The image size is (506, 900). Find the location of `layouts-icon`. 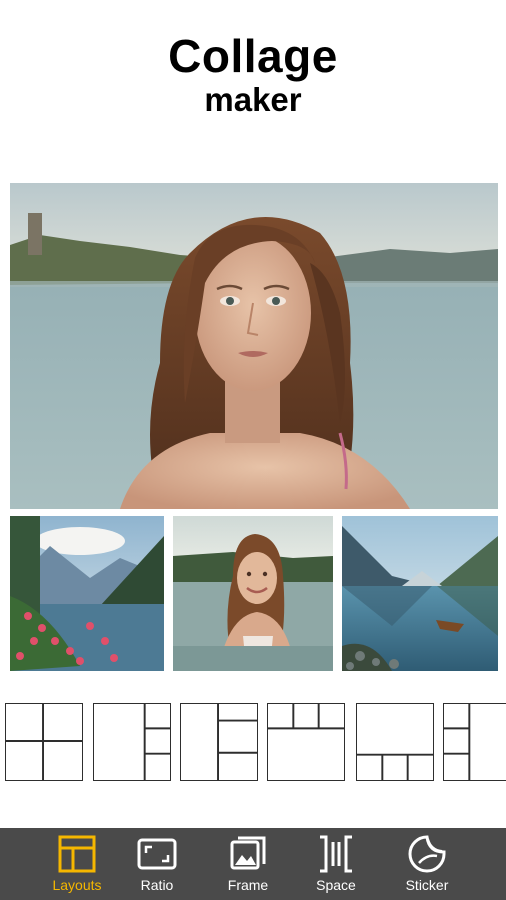

layouts-icon is located at coordinates (77, 854).